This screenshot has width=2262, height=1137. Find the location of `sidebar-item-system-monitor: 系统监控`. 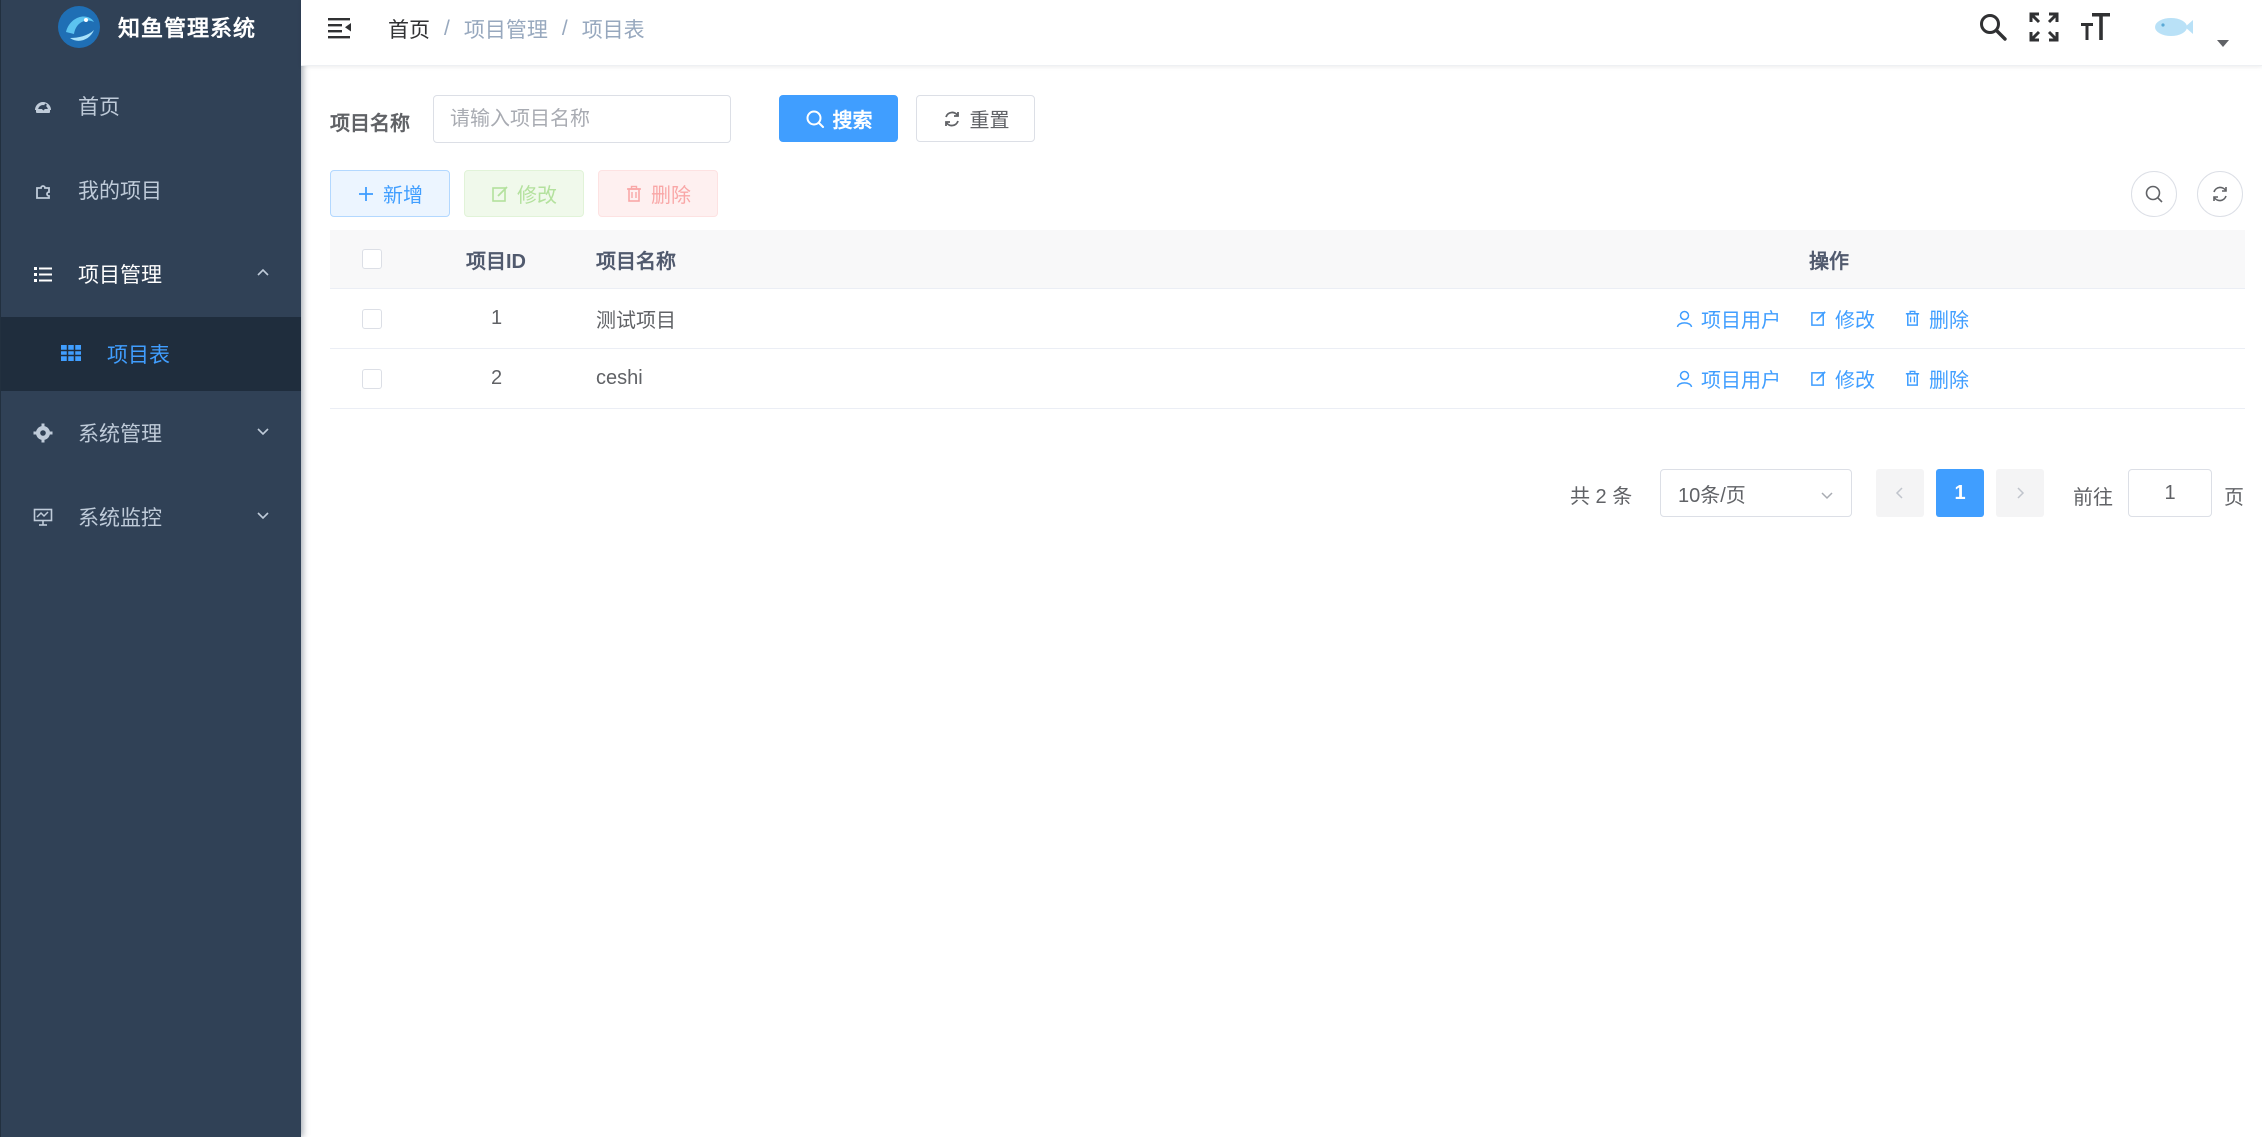

sidebar-item-system-monitor: 系统监控 is located at coordinates (151, 517).